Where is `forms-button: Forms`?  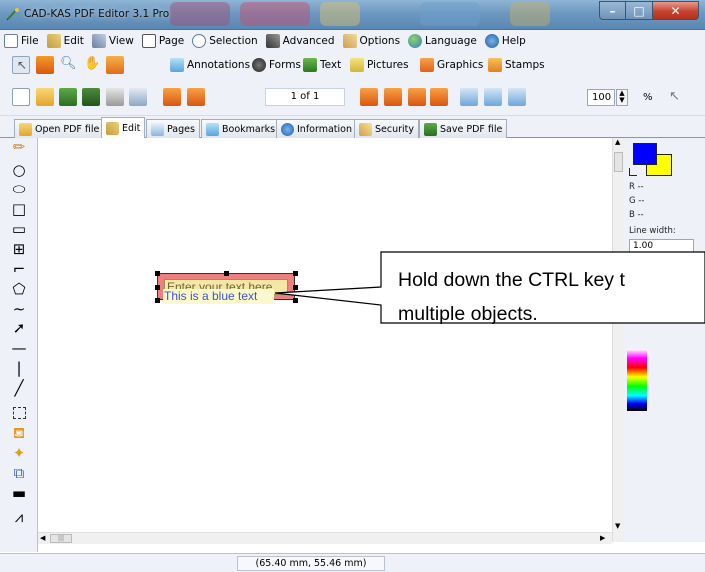 forms-button: Forms is located at coordinates (276, 65).